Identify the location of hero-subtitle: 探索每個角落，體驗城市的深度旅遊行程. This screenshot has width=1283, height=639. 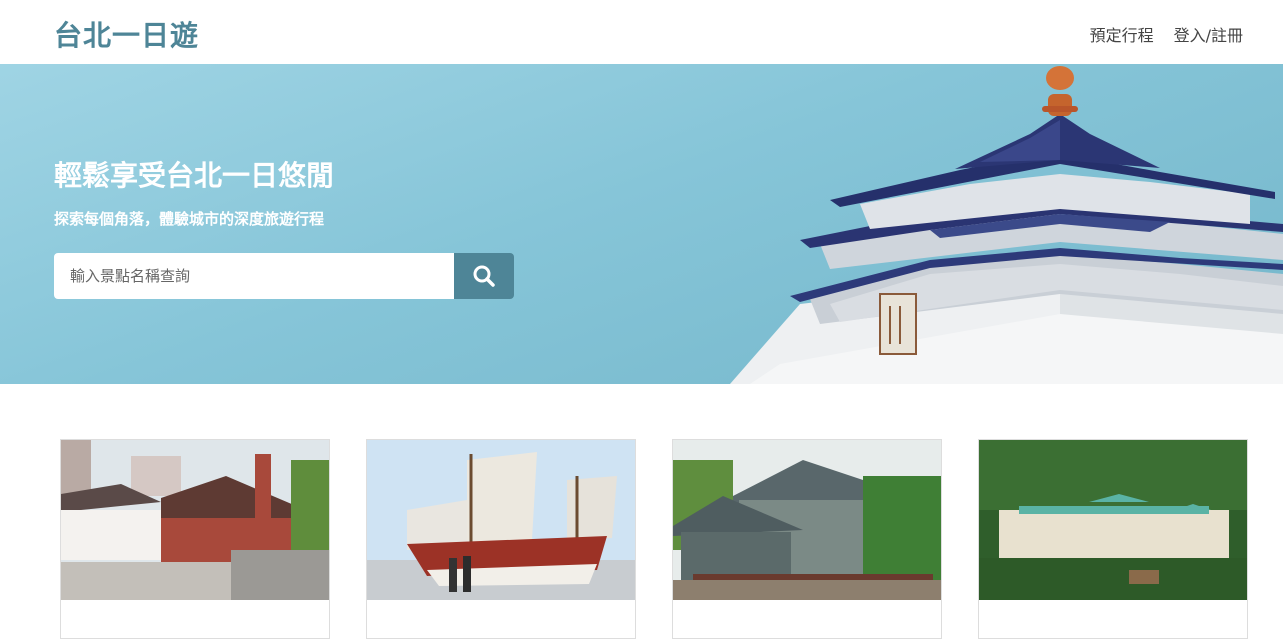
(189, 219).